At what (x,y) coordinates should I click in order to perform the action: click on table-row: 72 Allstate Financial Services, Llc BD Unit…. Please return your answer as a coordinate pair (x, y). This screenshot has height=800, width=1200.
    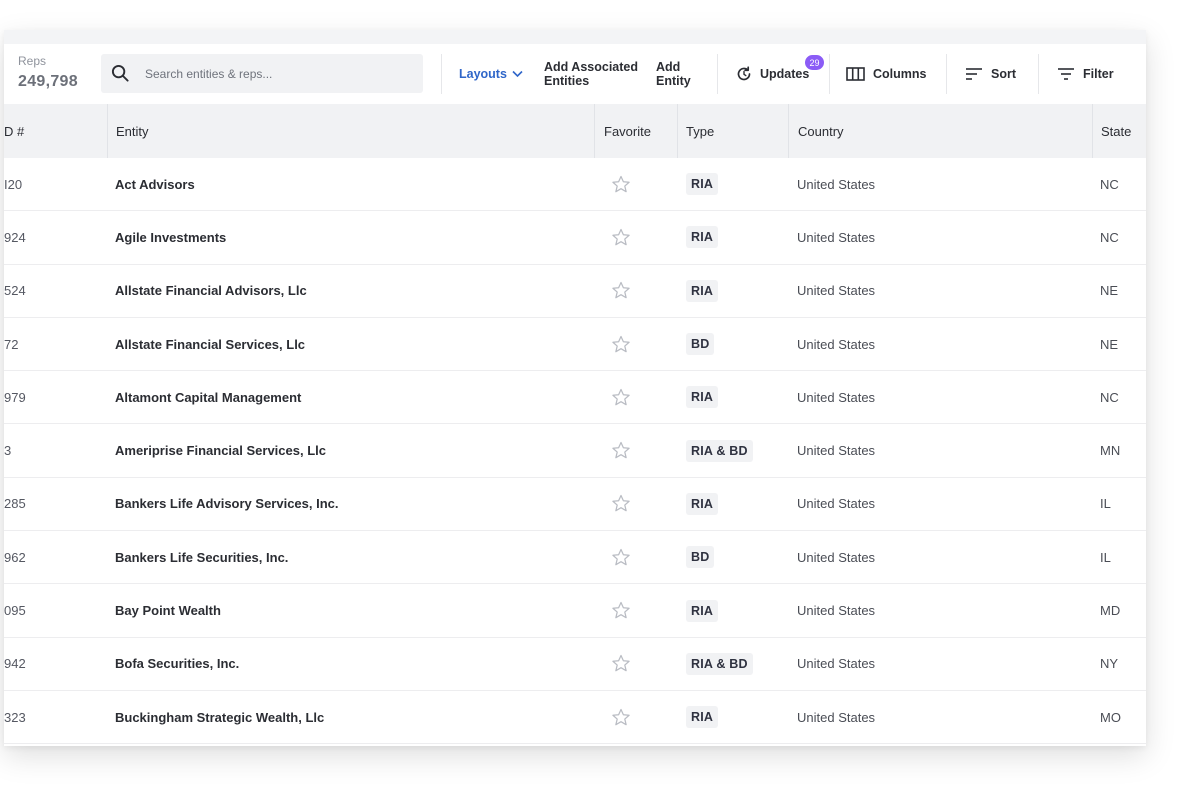
    Looking at the image, I should click on (575, 345).